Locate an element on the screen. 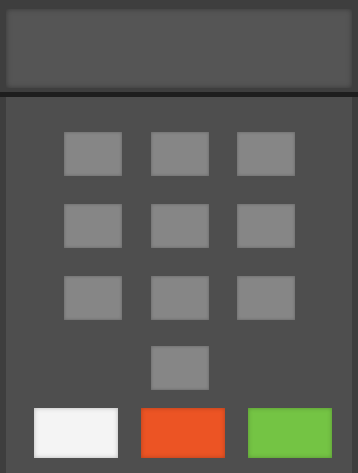  enter-button is located at coordinates (290, 433).